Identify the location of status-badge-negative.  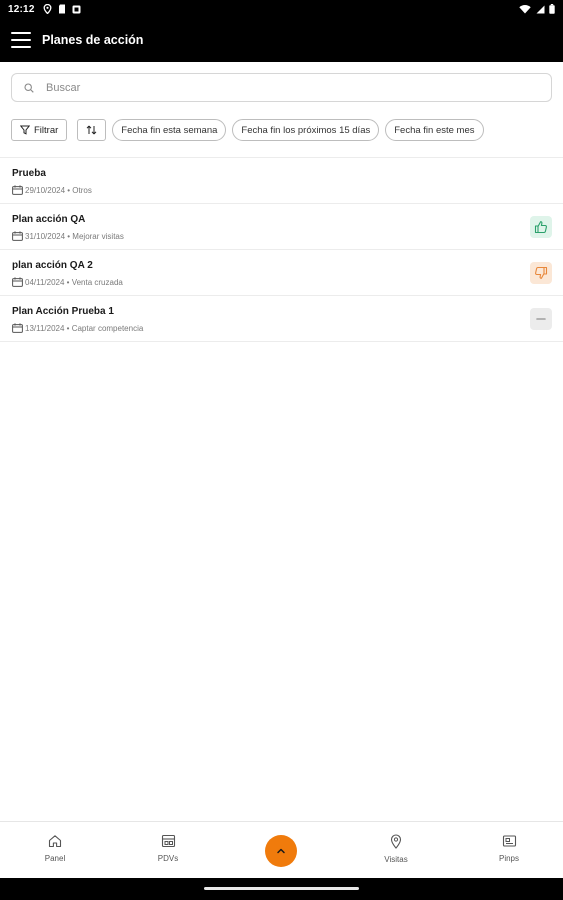
(541, 273).